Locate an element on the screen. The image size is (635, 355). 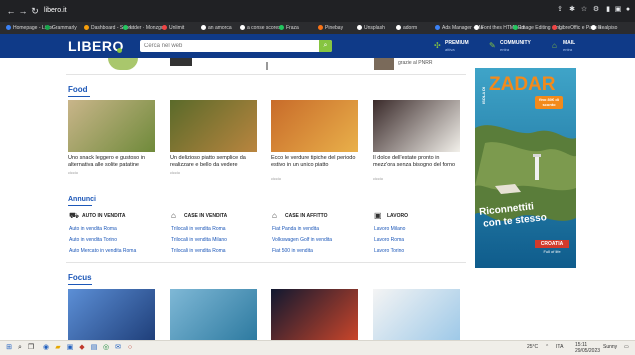
bookmark-label: Unlimit is located at coordinates (177, 28).